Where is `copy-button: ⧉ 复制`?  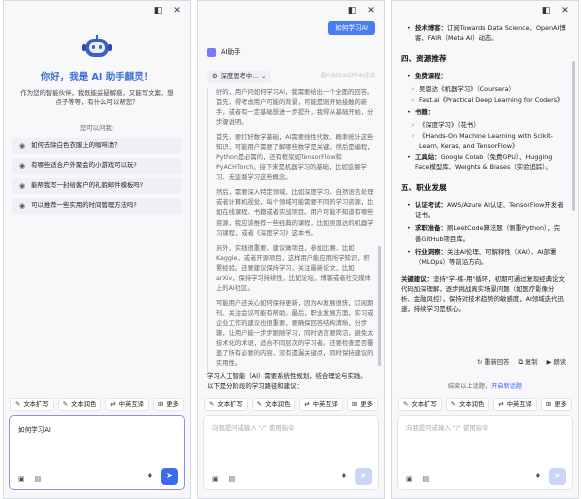
copy-button: ⧉ 复制 is located at coordinates (527, 363).